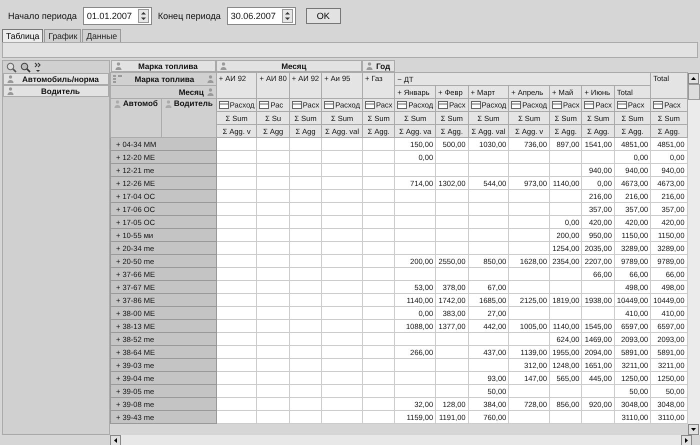 The height and width of the screenshot is (445, 700). What do you see at coordinates (289, 66) in the screenshot?
I see `column-field-button: Месяц` at bounding box center [289, 66].